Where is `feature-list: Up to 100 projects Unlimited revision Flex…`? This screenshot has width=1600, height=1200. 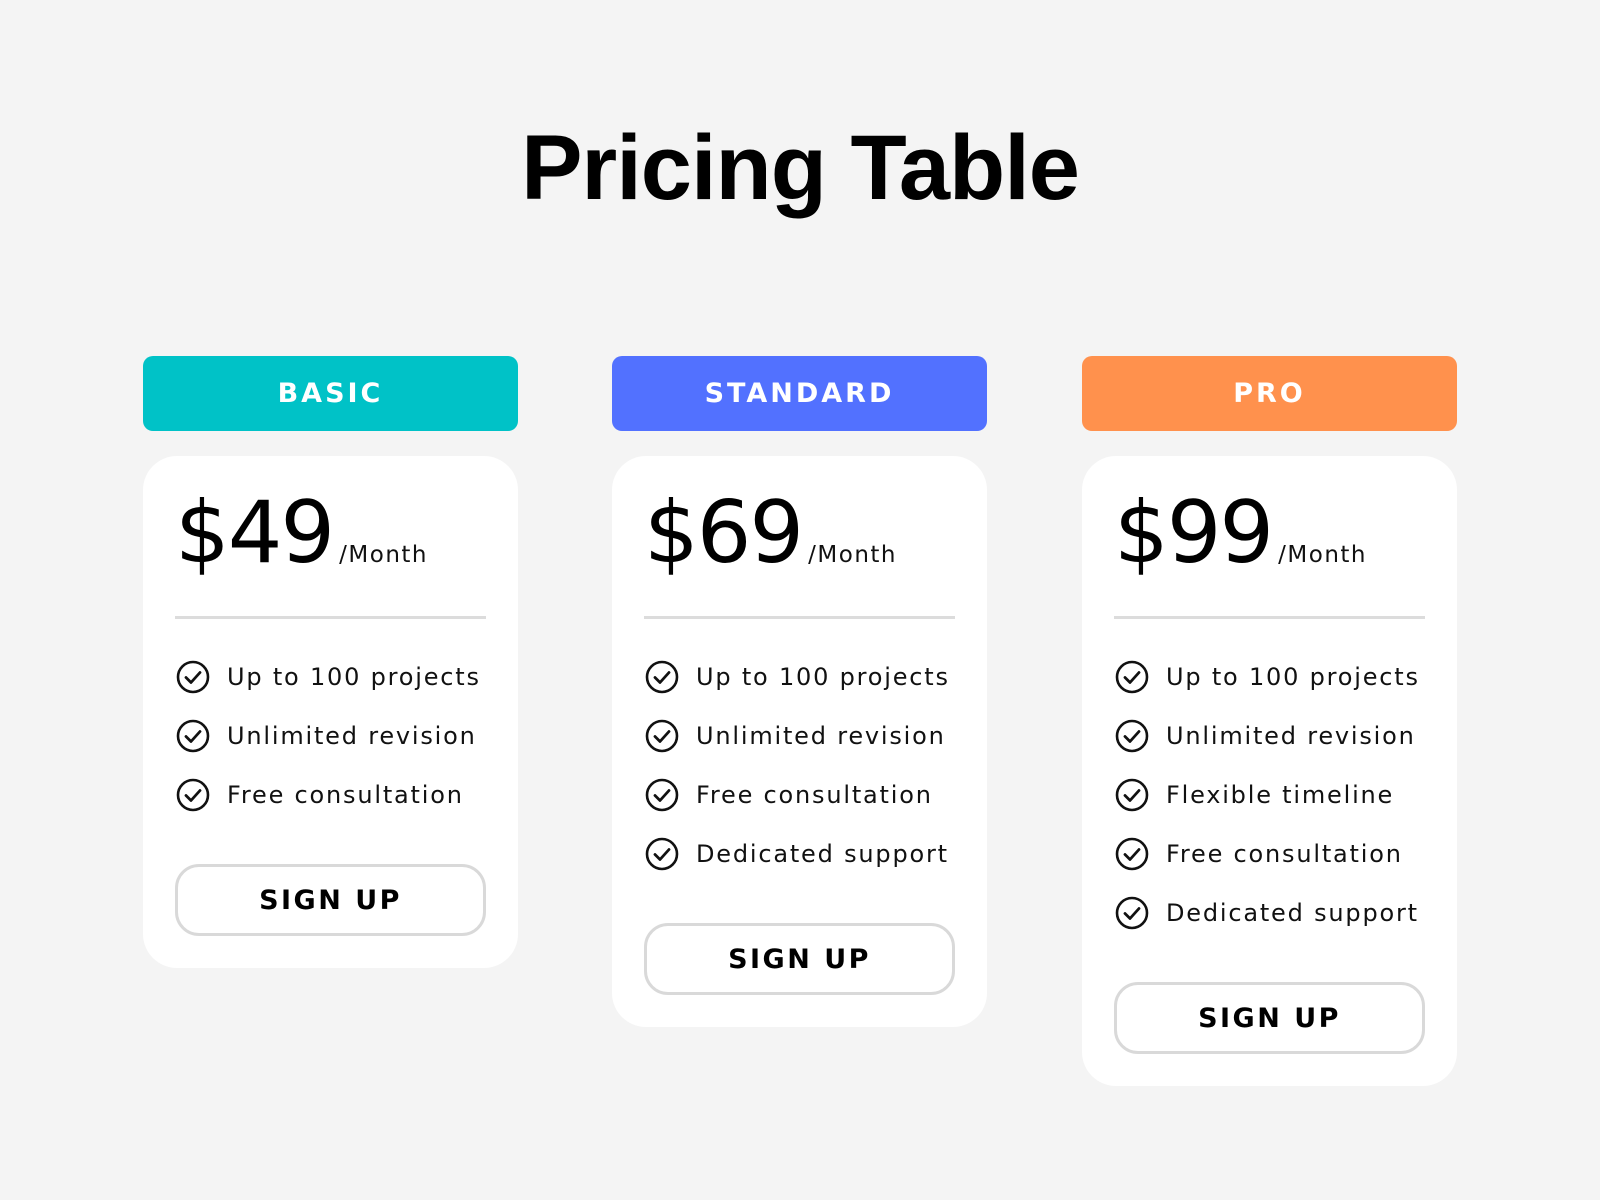 feature-list: Up to 100 projects Unlimited revision Flex… is located at coordinates (1269, 794).